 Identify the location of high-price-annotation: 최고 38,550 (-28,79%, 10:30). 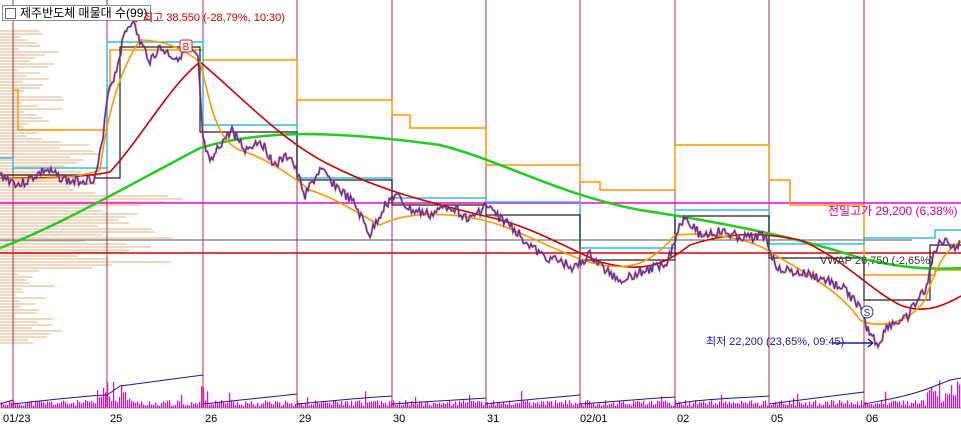
(214, 18).